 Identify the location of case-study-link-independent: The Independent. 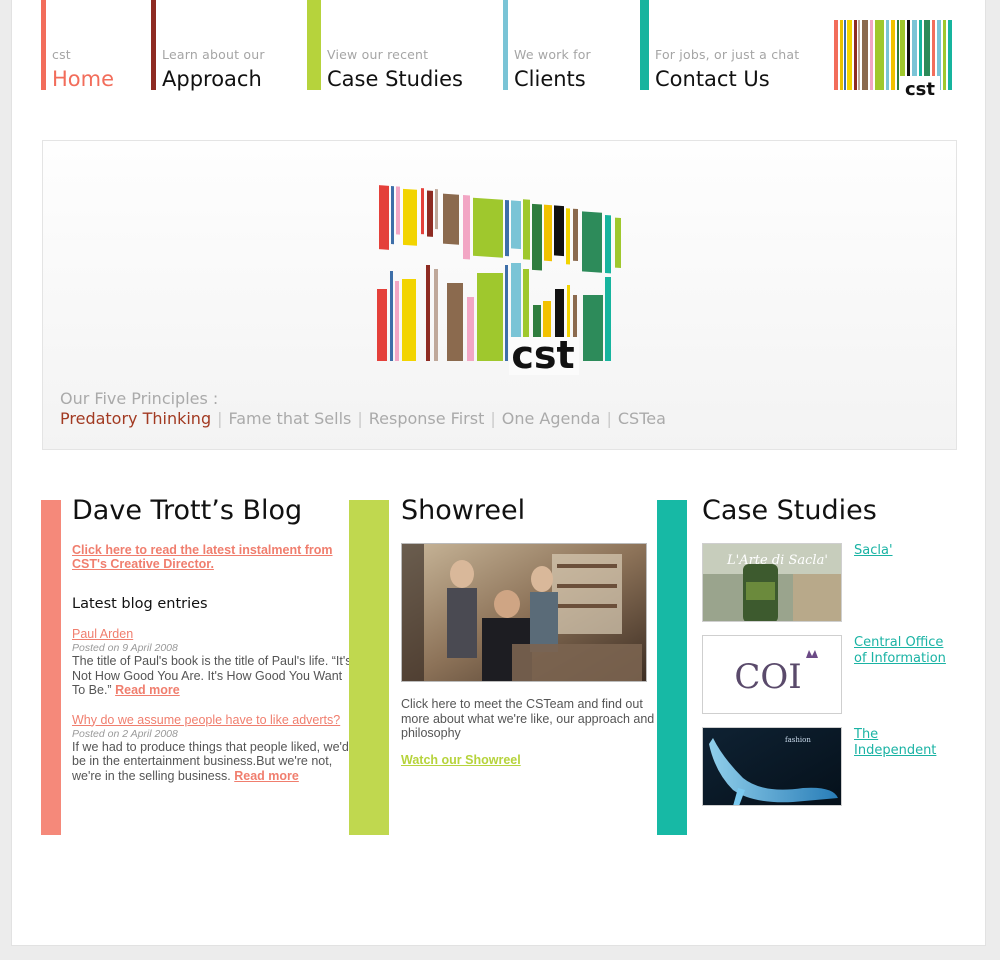
(904, 743).